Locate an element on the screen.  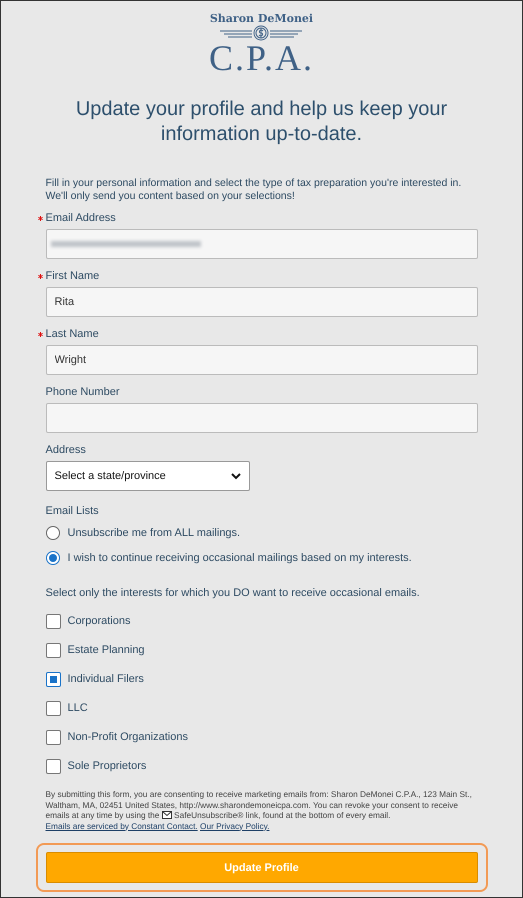
checkbox-label: Corporations is located at coordinates (99, 621).